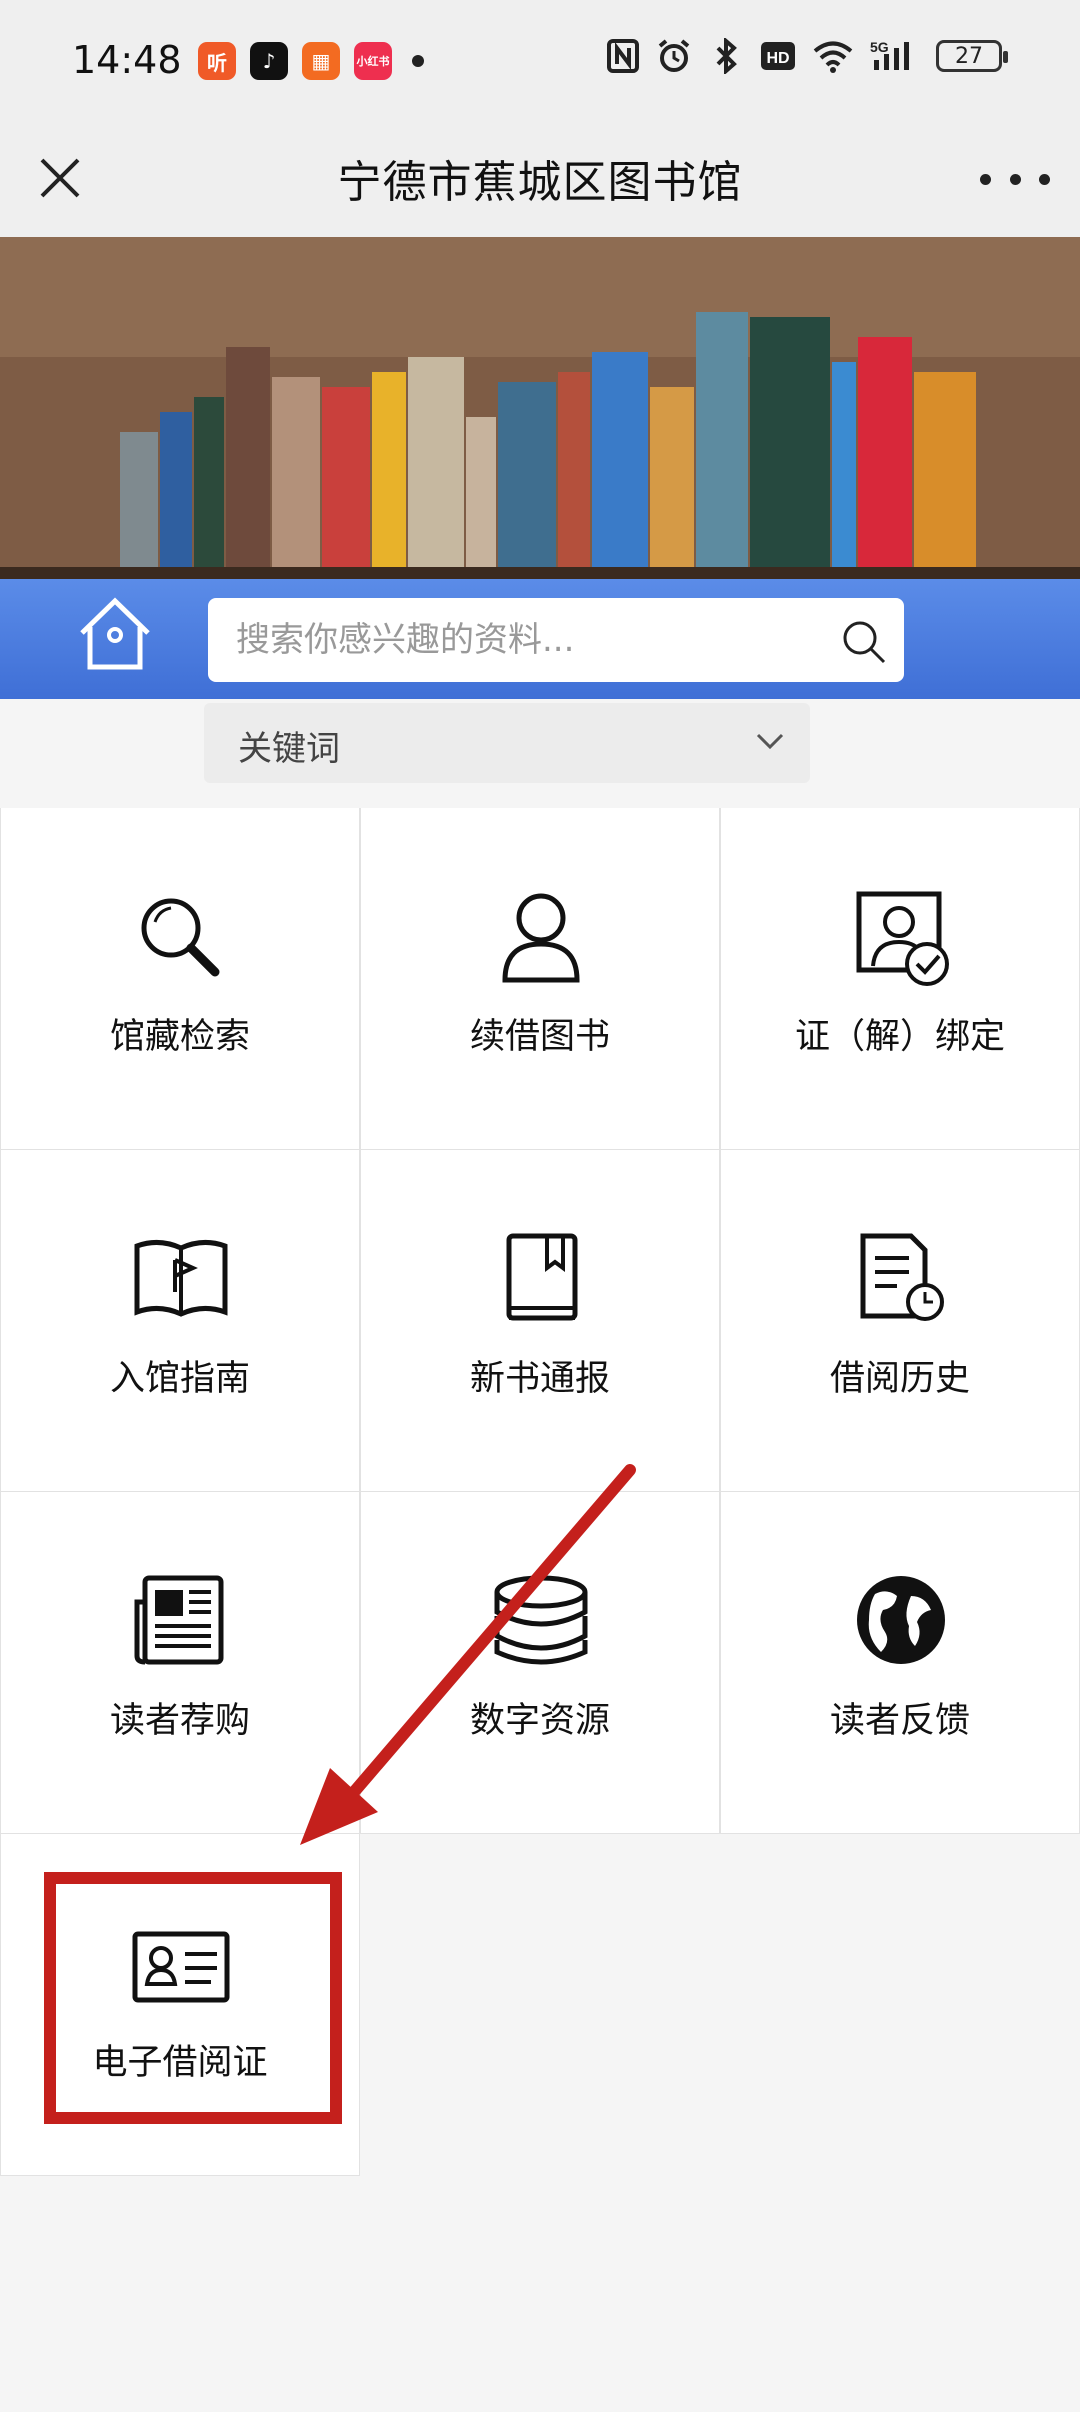 The image size is (1080, 2412). I want to click on svg-text: HD, so click(777, 58).